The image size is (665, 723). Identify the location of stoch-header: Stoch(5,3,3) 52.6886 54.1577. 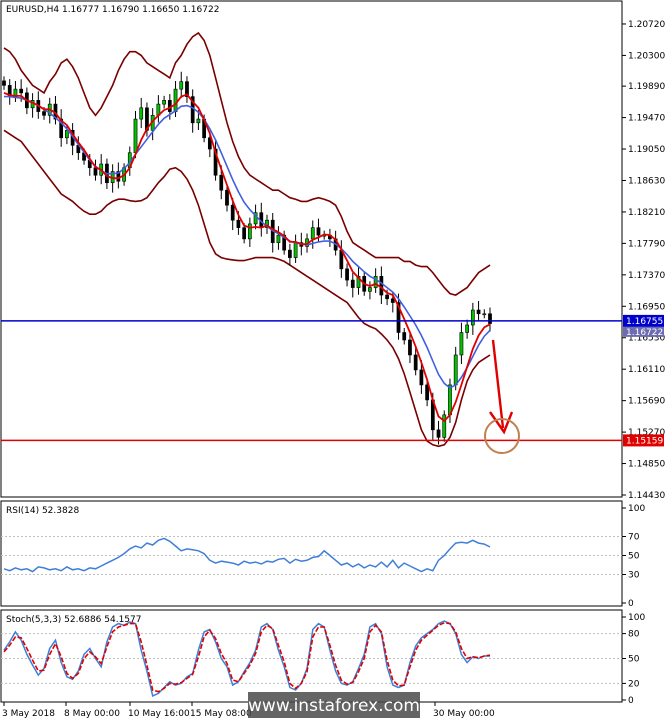
(73, 620).